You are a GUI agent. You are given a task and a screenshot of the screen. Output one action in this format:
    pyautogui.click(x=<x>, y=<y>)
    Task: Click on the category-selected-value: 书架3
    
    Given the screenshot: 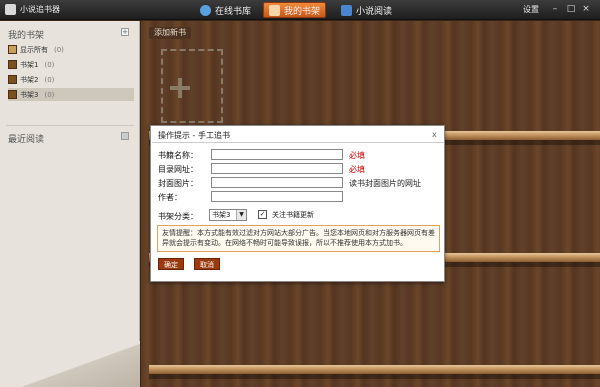 What is the action you would take?
    pyautogui.click(x=221, y=215)
    